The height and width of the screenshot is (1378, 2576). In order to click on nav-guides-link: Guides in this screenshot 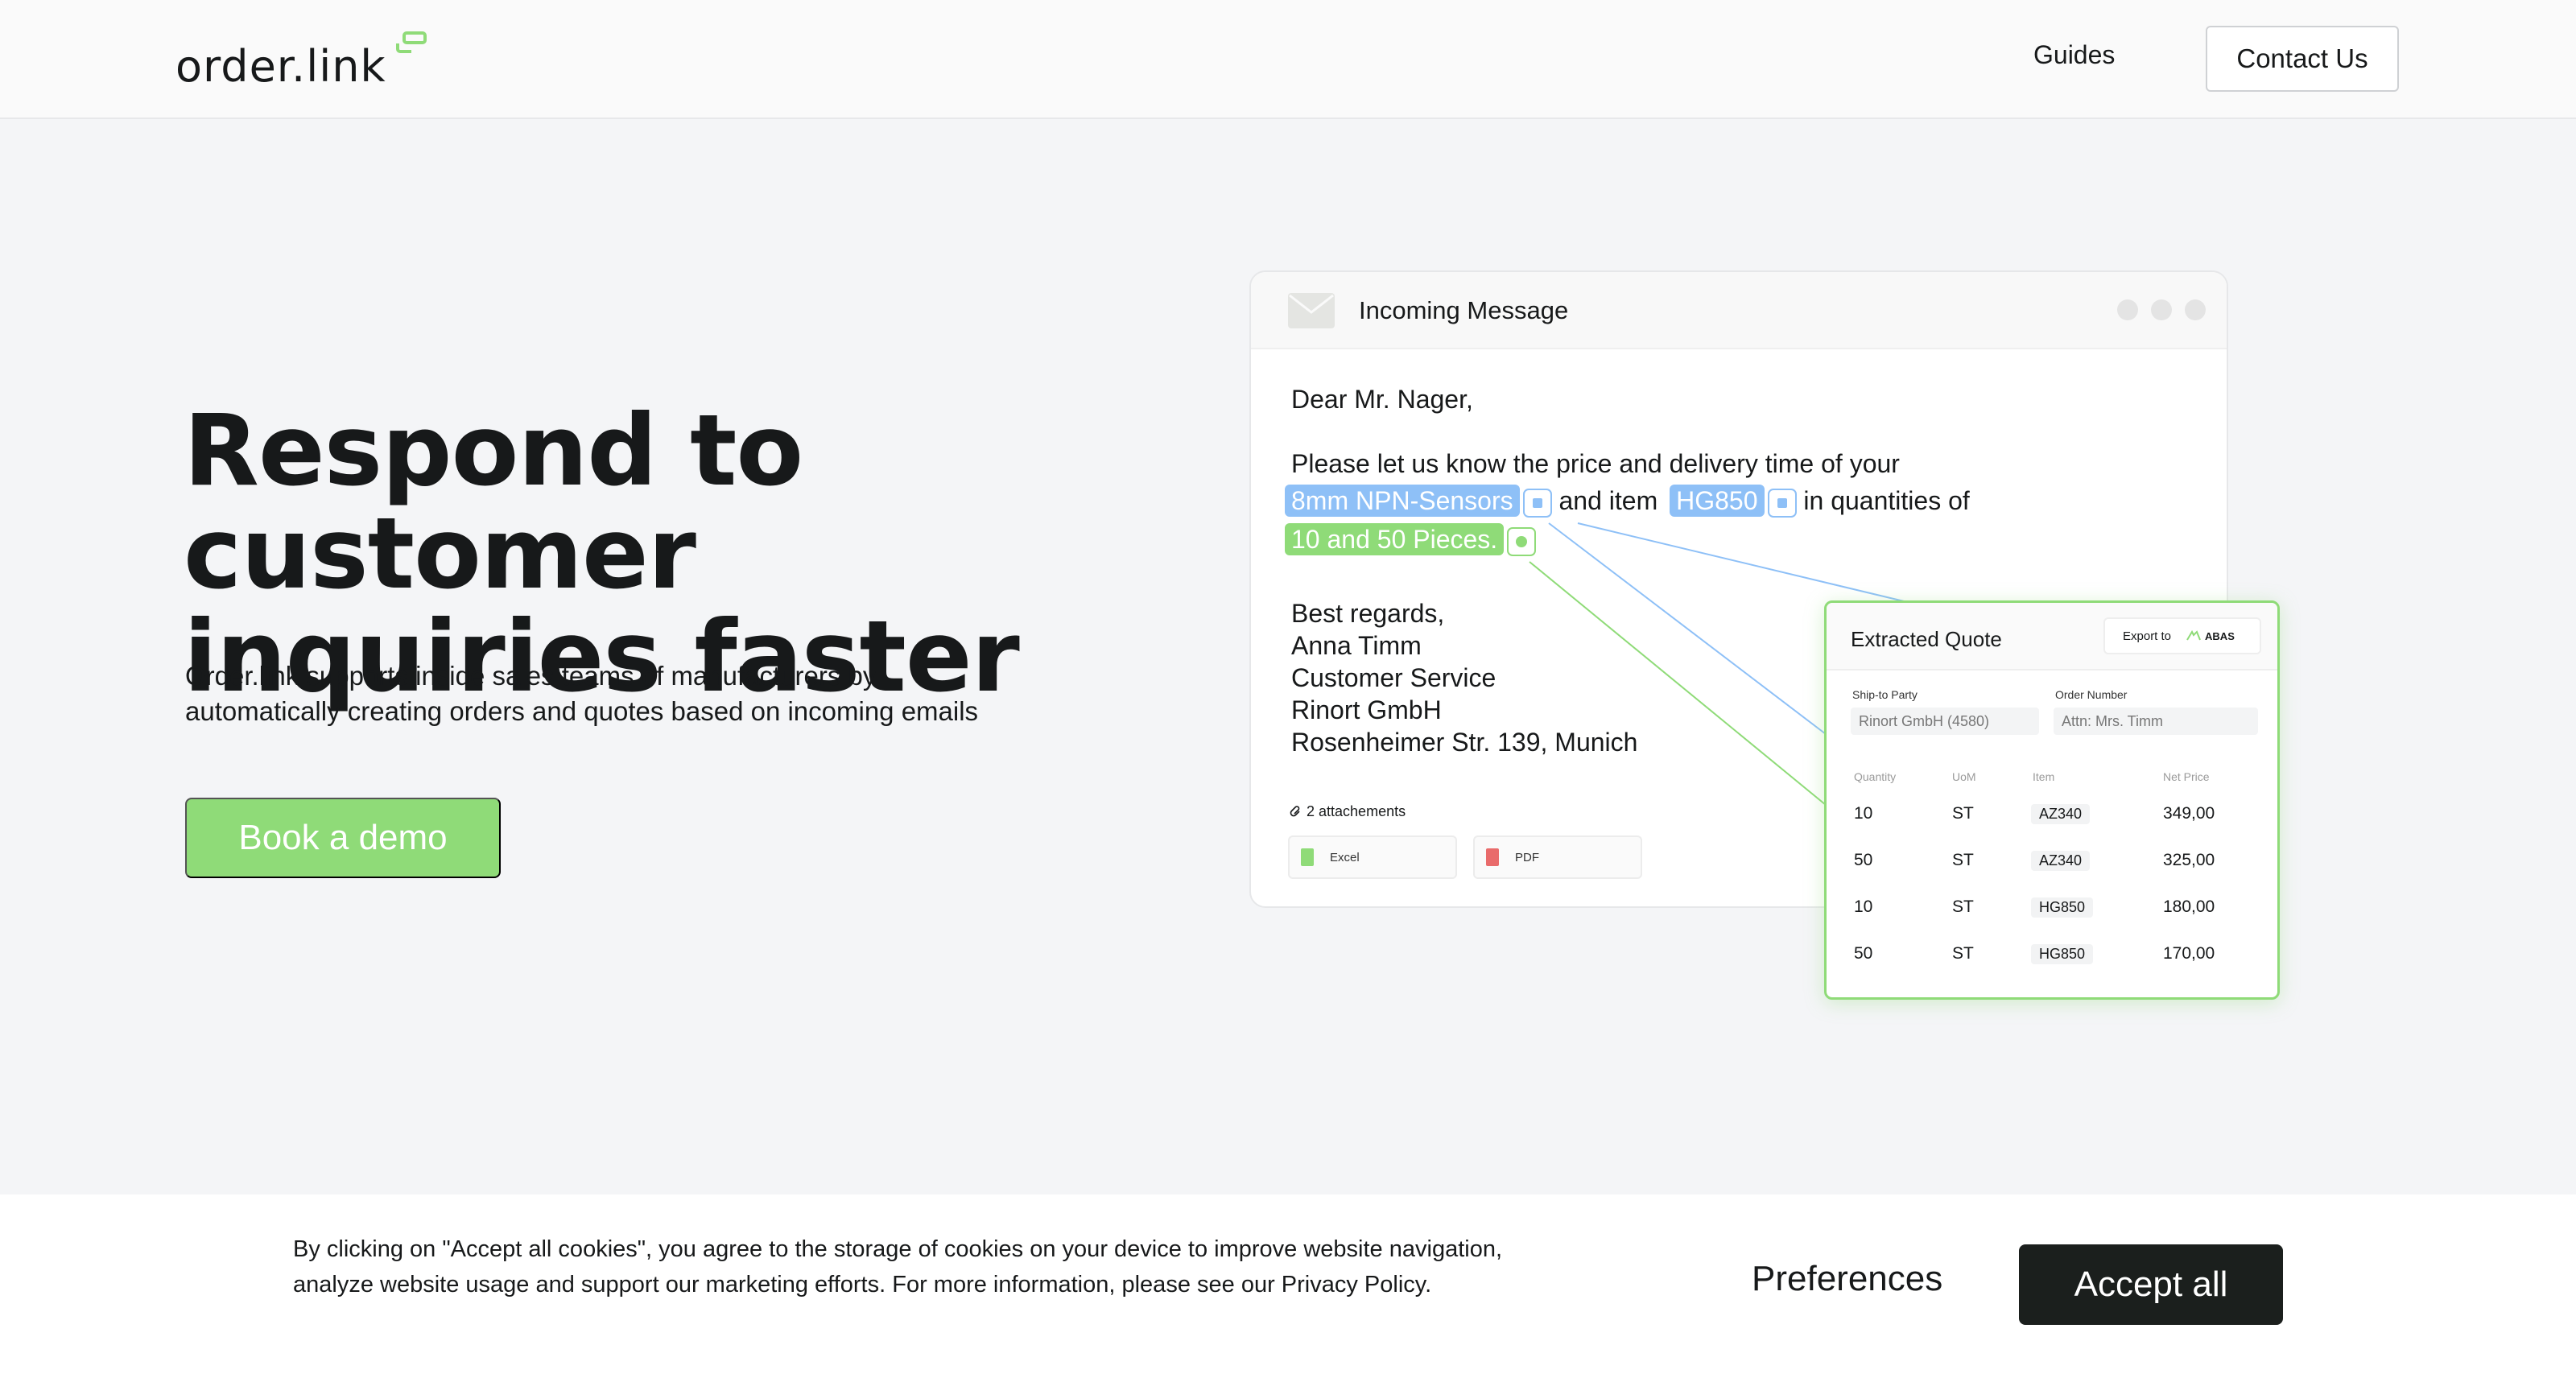, I will do `click(2074, 55)`.